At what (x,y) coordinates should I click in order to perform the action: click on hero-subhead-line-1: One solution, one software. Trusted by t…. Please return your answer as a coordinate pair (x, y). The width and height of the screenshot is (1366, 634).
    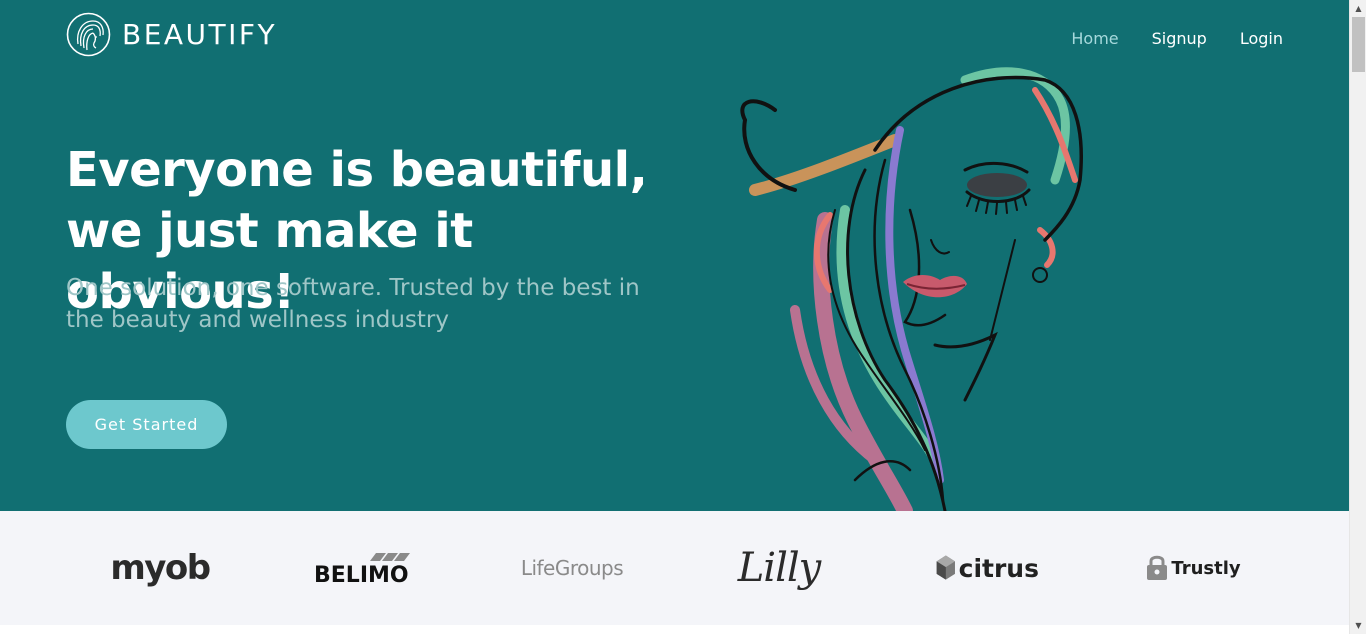
    Looking at the image, I should click on (353, 288).